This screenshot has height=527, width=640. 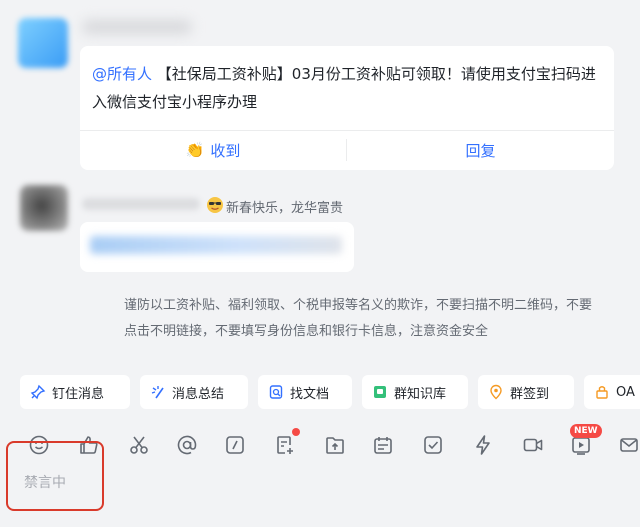 What do you see at coordinates (195, 150) in the screenshot?
I see `clap-icon: 👏` at bounding box center [195, 150].